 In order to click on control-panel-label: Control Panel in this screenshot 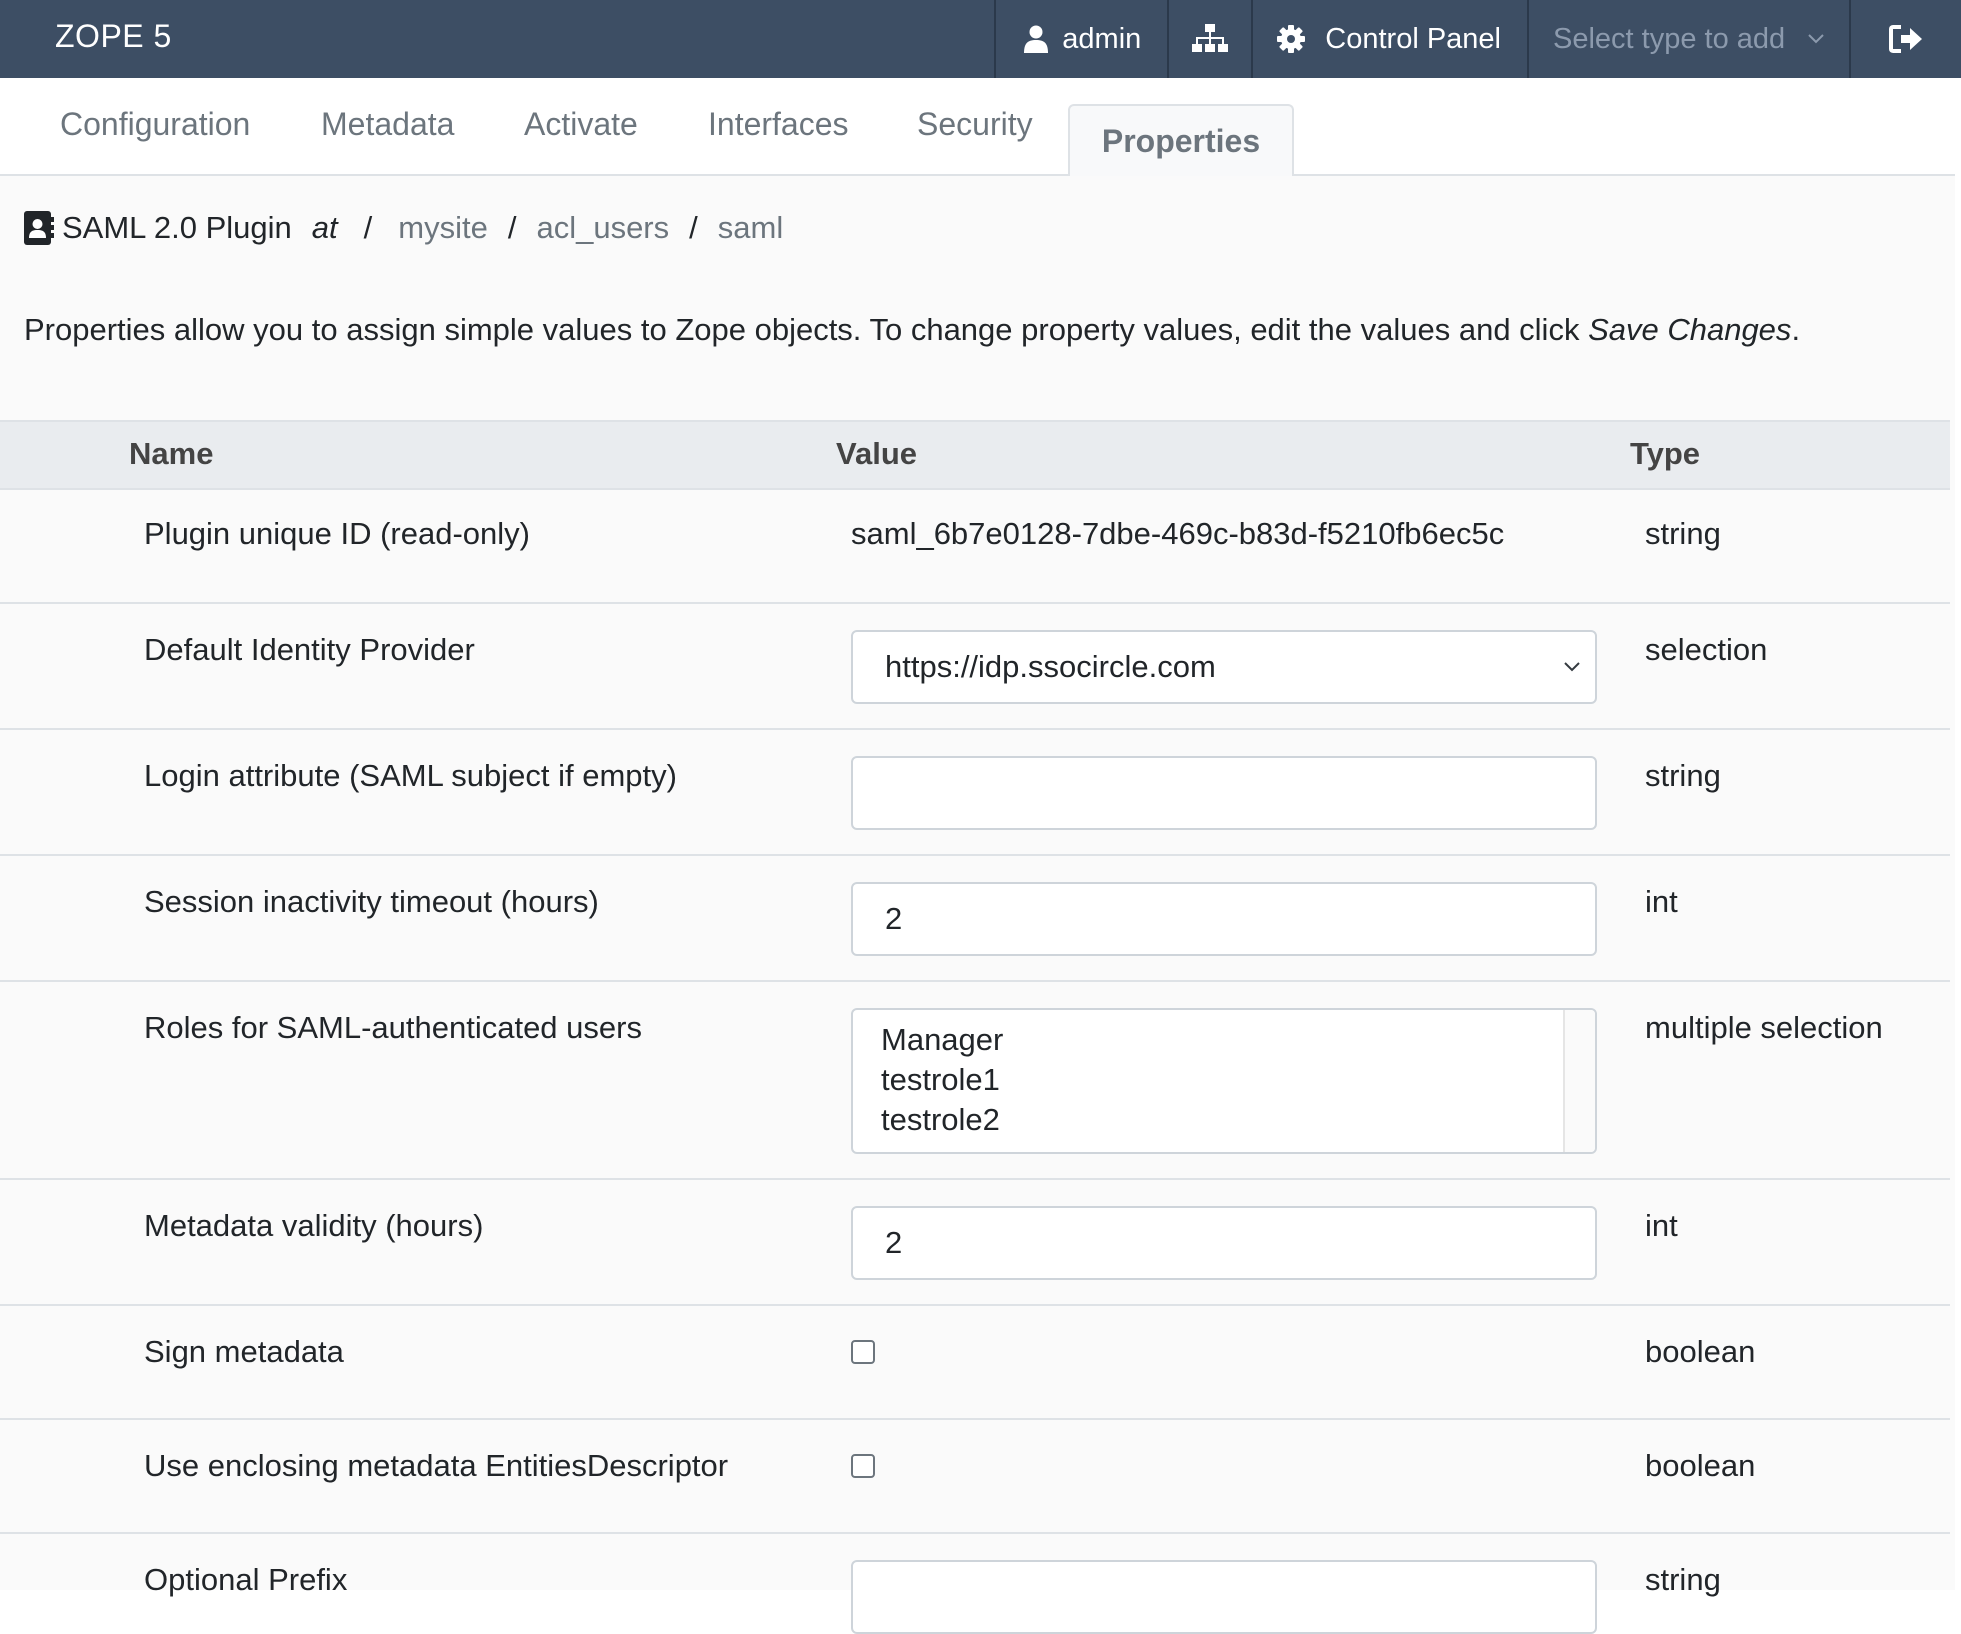, I will do `click(1413, 38)`.